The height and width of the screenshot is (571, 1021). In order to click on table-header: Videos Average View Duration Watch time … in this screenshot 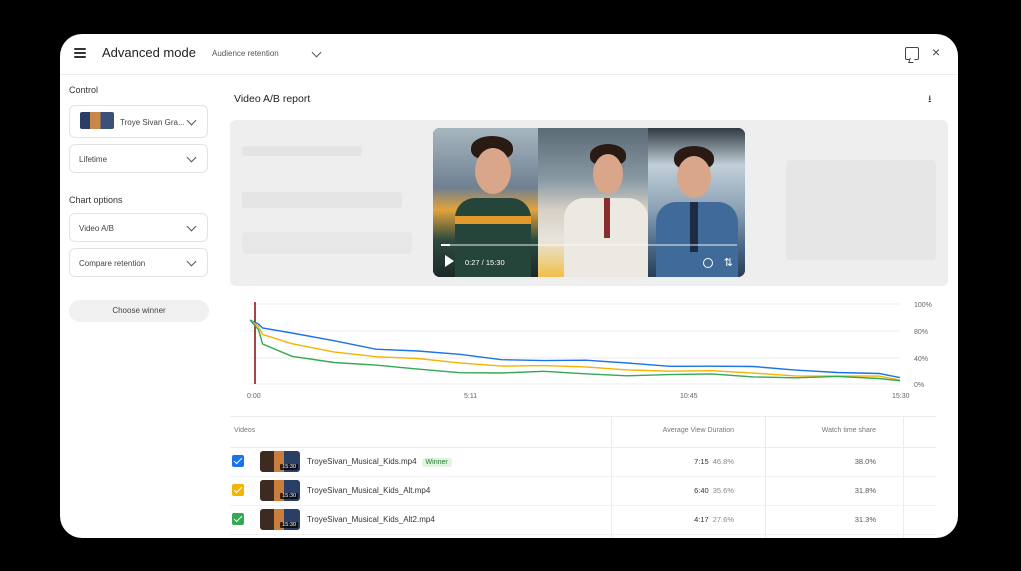, I will do `click(583, 432)`.